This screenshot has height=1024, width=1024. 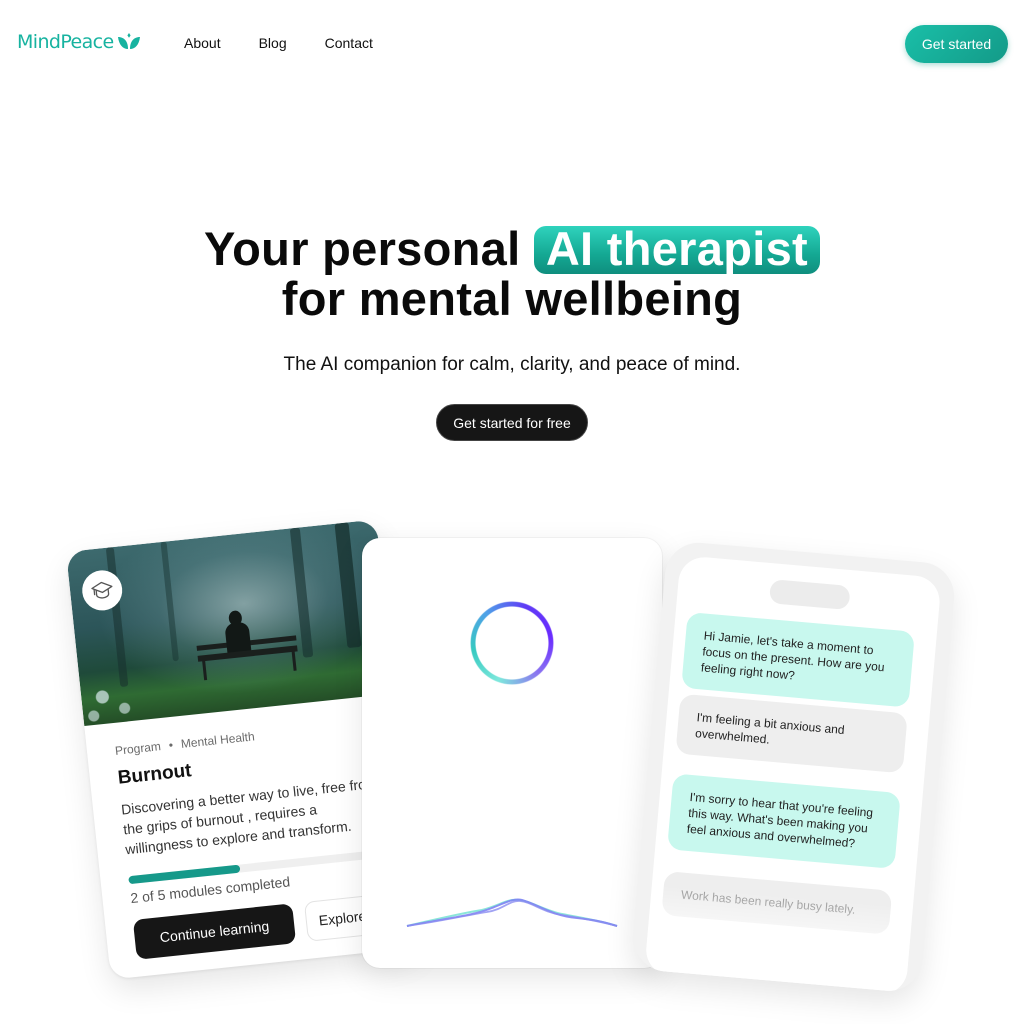 What do you see at coordinates (128, 41) in the screenshot?
I see `leaf-sprout-icon` at bounding box center [128, 41].